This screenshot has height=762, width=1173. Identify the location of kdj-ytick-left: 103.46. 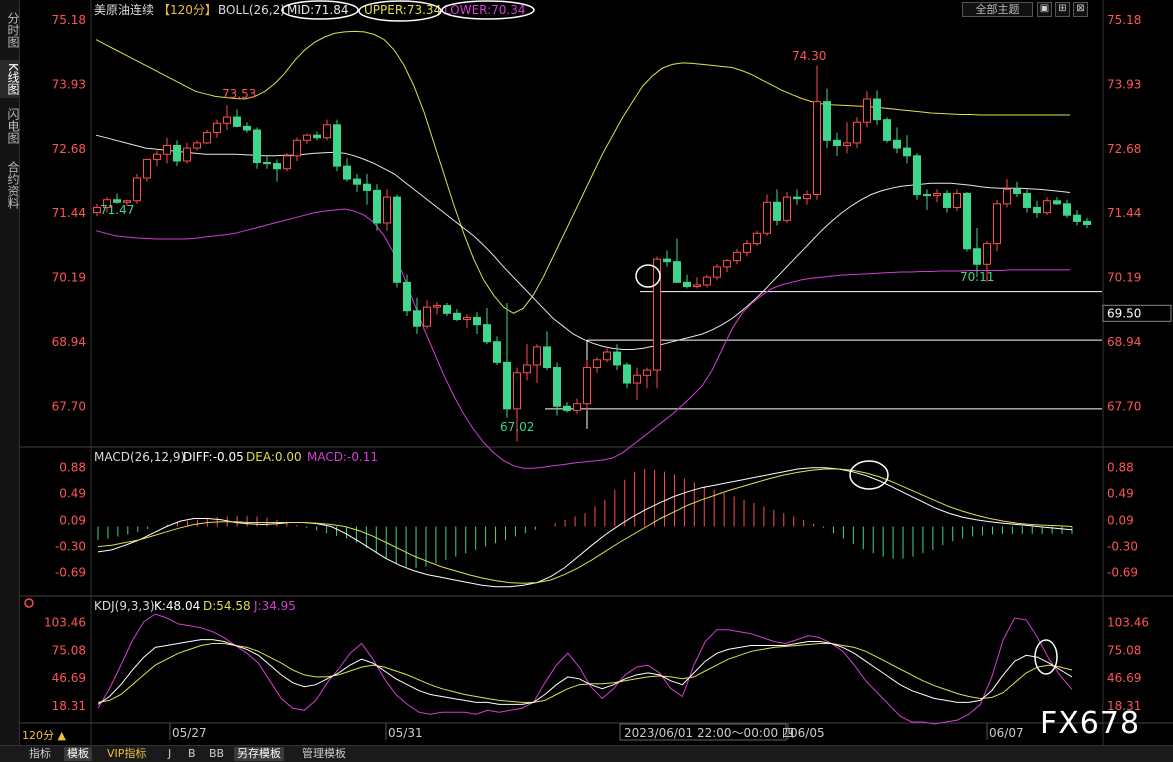
(65, 622).